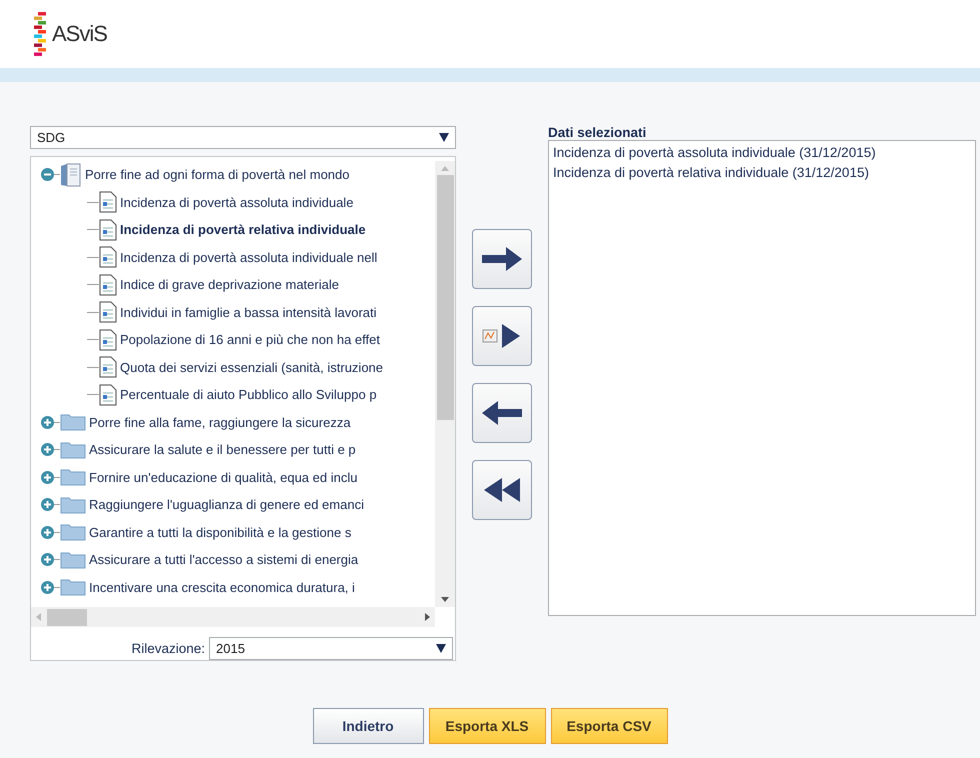  What do you see at coordinates (228, 284) in the screenshot?
I see `tree-leaf: Indice di grave deprivazione materiale` at bounding box center [228, 284].